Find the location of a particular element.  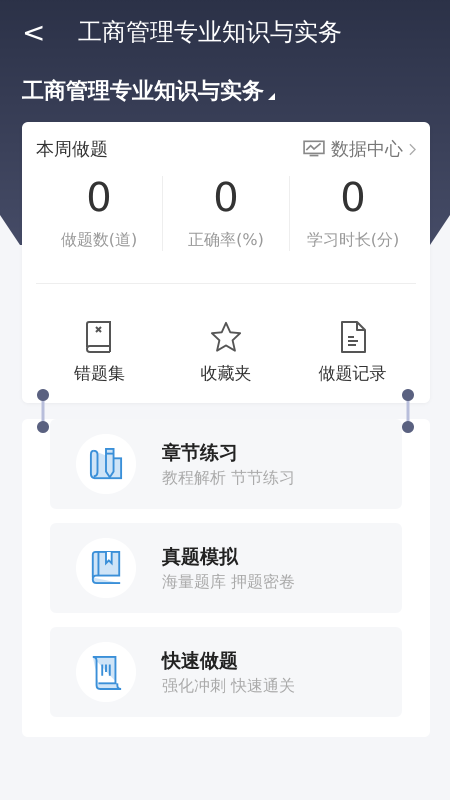

data-center-link: 数据中心 is located at coordinates (367, 149).